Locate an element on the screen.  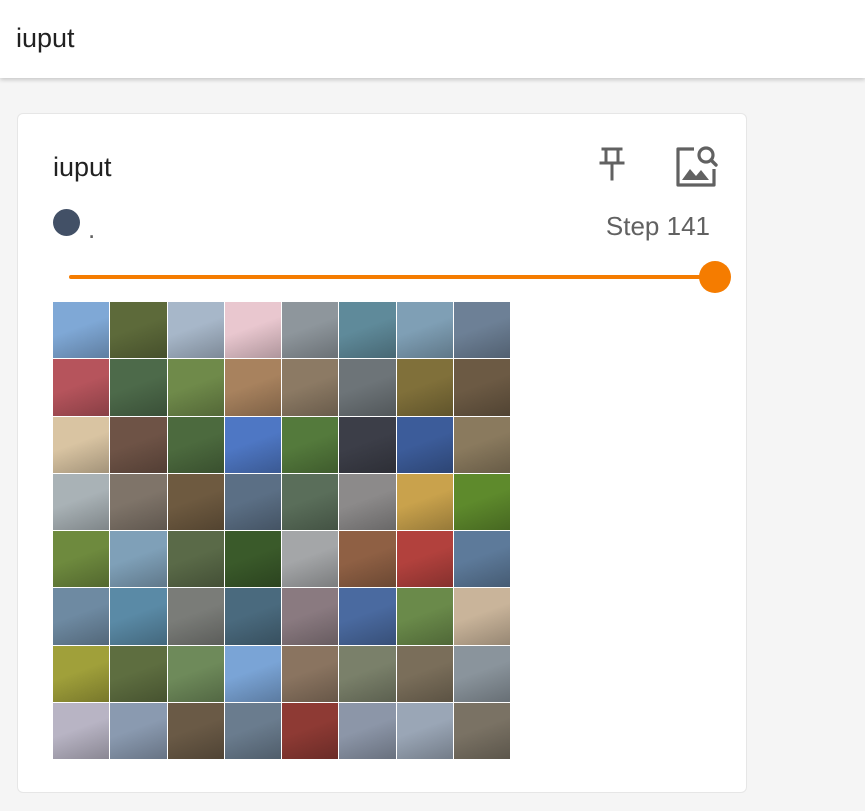
run-color-dot is located at coordinates (66, 222).